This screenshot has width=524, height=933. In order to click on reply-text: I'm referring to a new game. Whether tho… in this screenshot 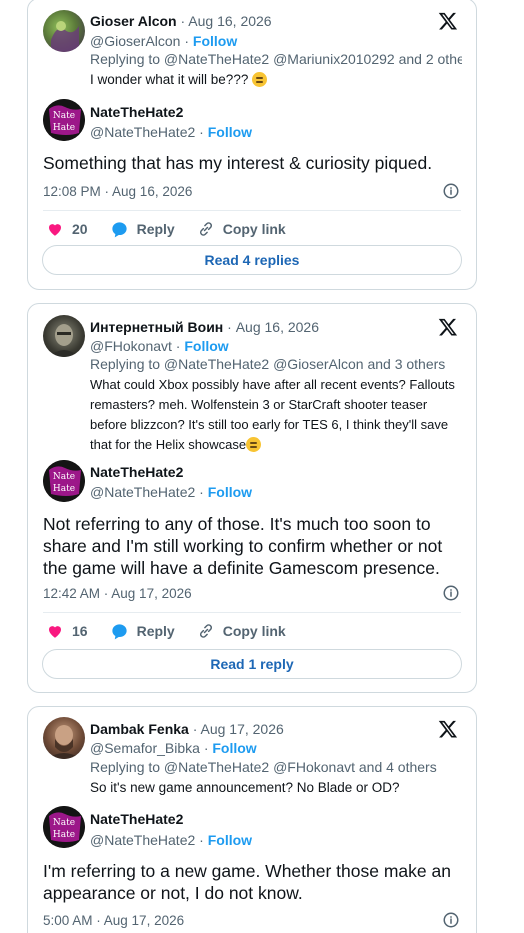, I will do `click(252, 882)`.